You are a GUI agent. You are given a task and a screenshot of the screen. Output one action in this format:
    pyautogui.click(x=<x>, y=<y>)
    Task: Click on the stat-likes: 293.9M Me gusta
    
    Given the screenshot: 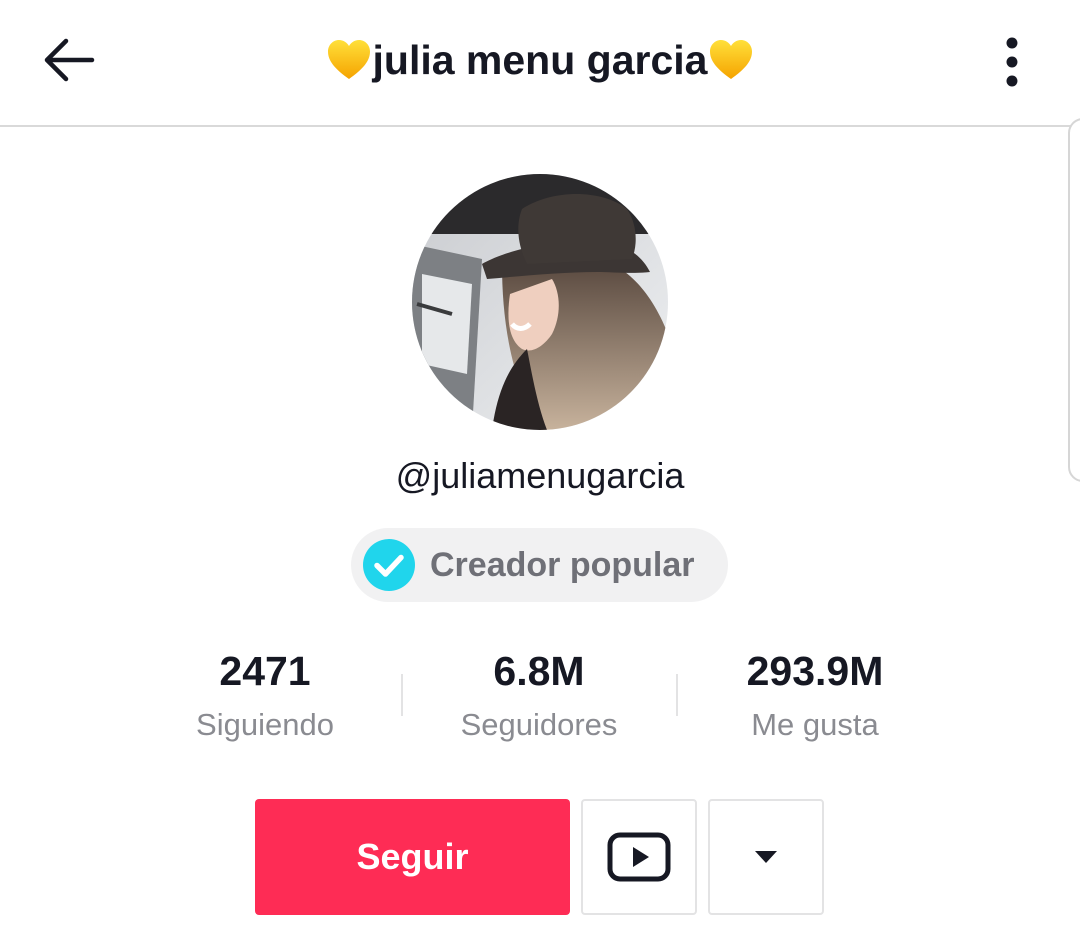 What is the action you would take?
    pyautogui.click(x=815, y=695)
    